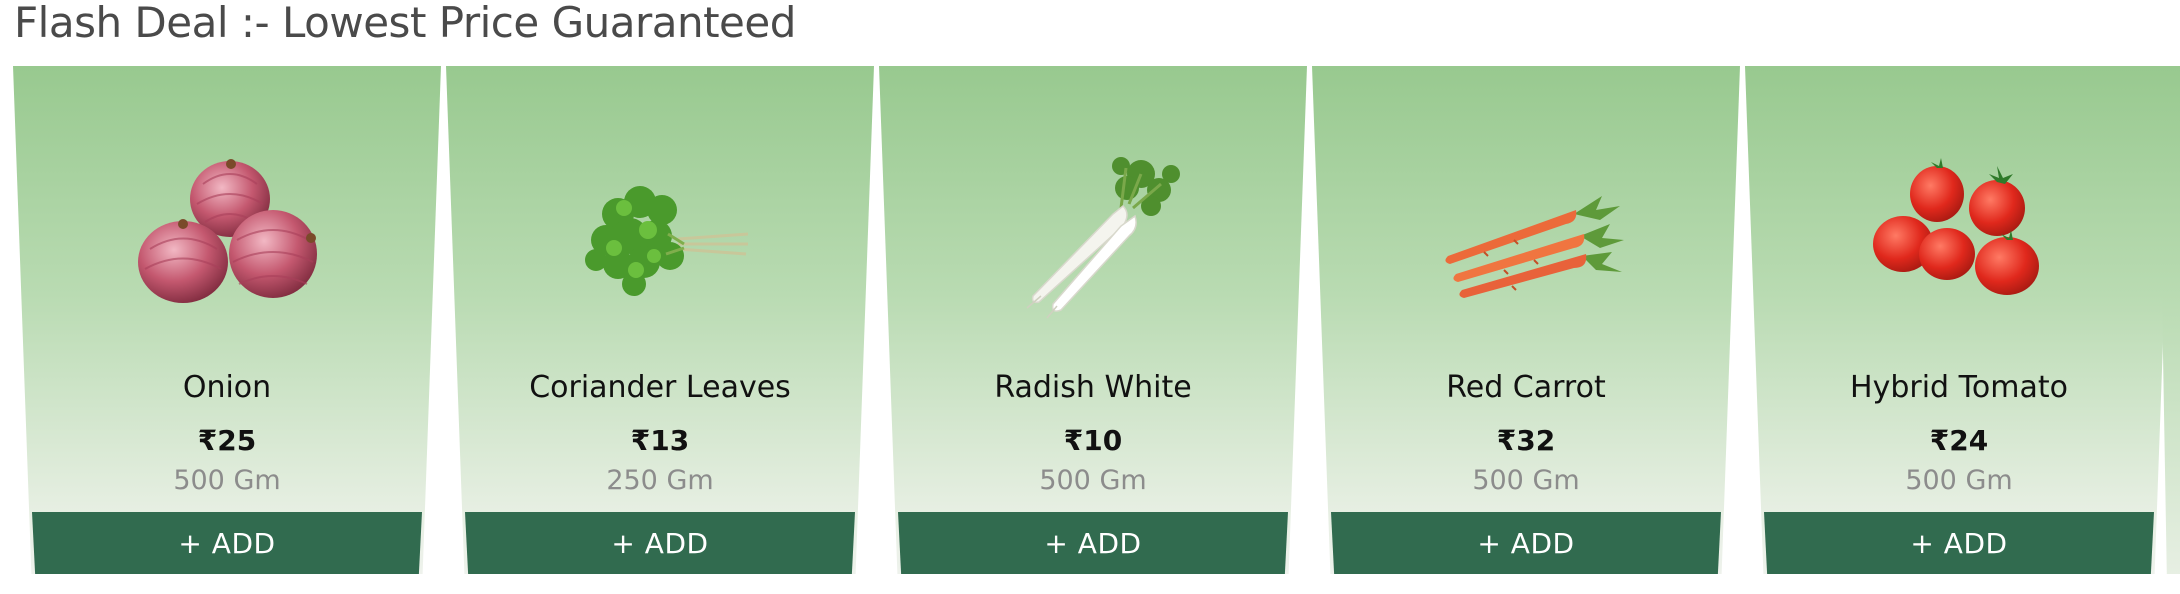 The height and width of the screenshot is (594, 2180). Describe the element at coordinates (405, 23) in the screenshot. I see `section-title: Flash Deal :- Lowest Price Guaranteed` at that location.